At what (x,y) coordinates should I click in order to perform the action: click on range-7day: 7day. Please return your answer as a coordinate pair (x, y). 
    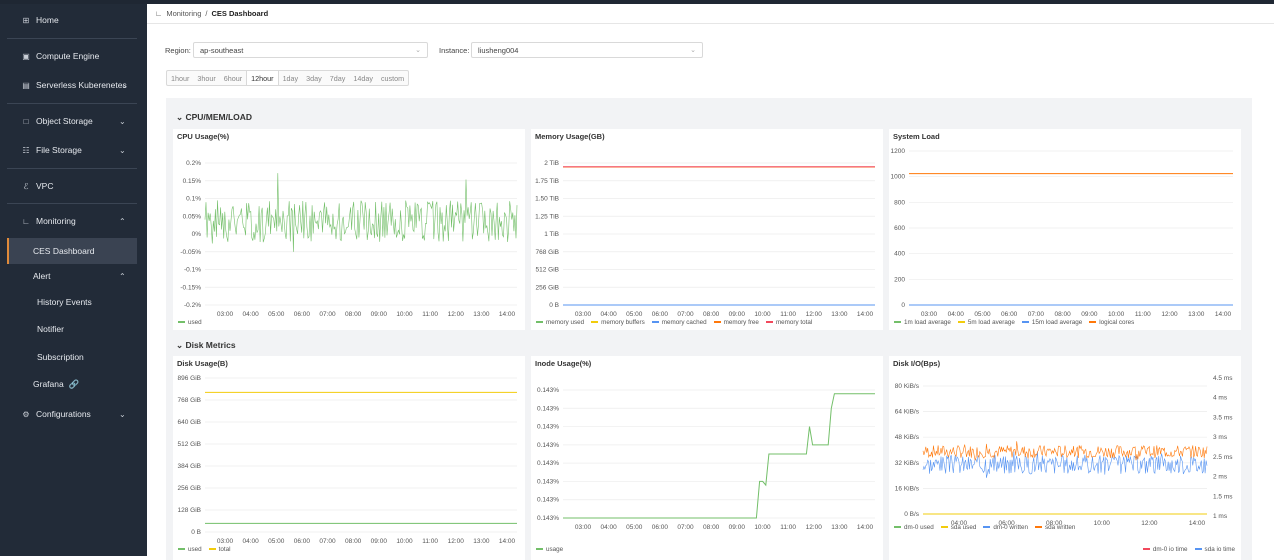
    Looking at the image, I should click on (338, 78).